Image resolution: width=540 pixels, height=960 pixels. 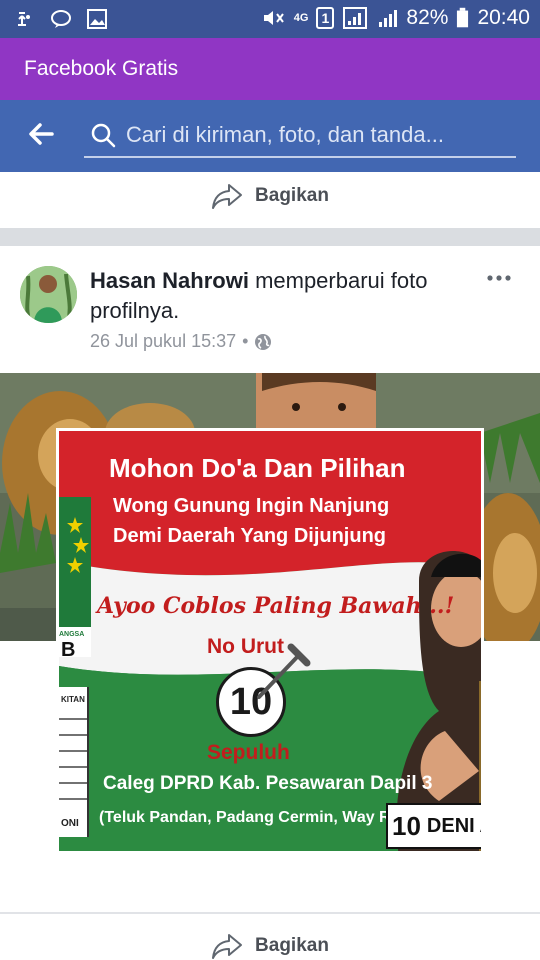 I want to click on poster-headline: Mohon Do'a Dan Pilihan, so click(x=257, y=468).